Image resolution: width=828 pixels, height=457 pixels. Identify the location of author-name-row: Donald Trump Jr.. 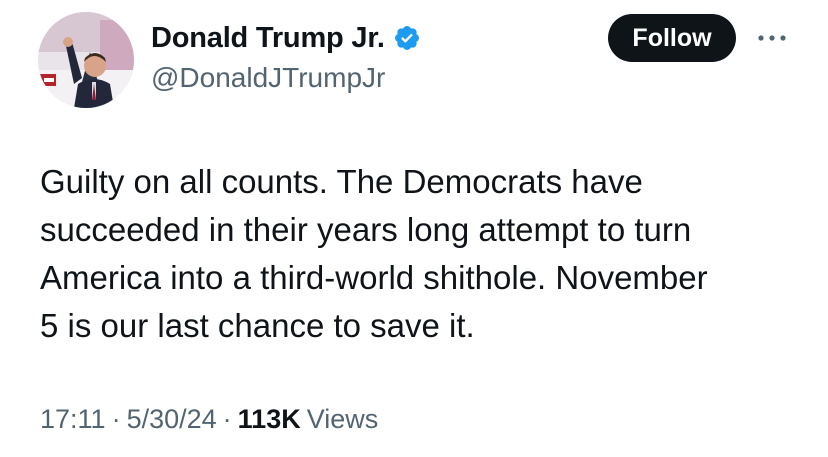
(286, 38).